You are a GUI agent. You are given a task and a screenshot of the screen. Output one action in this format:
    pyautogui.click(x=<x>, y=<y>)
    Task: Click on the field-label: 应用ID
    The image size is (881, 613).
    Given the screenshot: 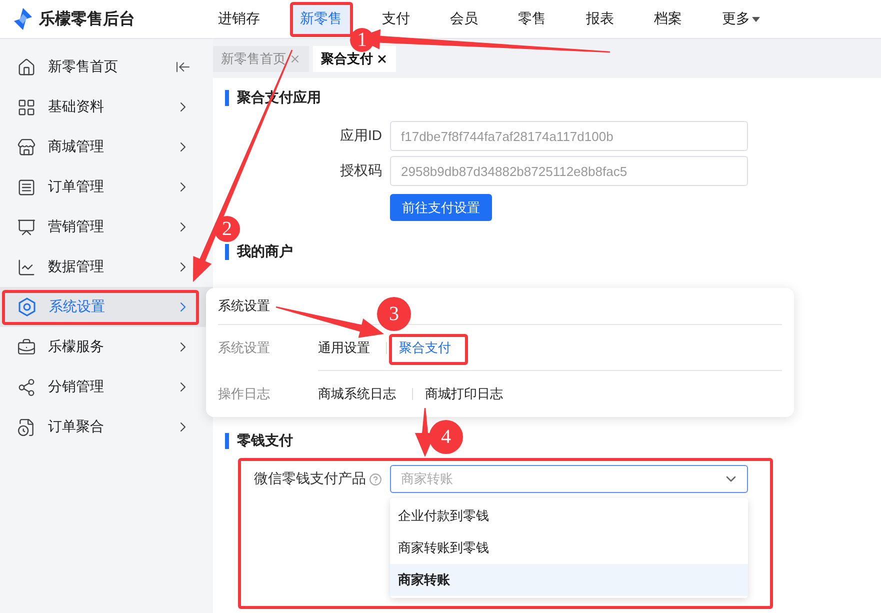 What is the action you would take?
    pyautogui.click(x=360, y=136)
    